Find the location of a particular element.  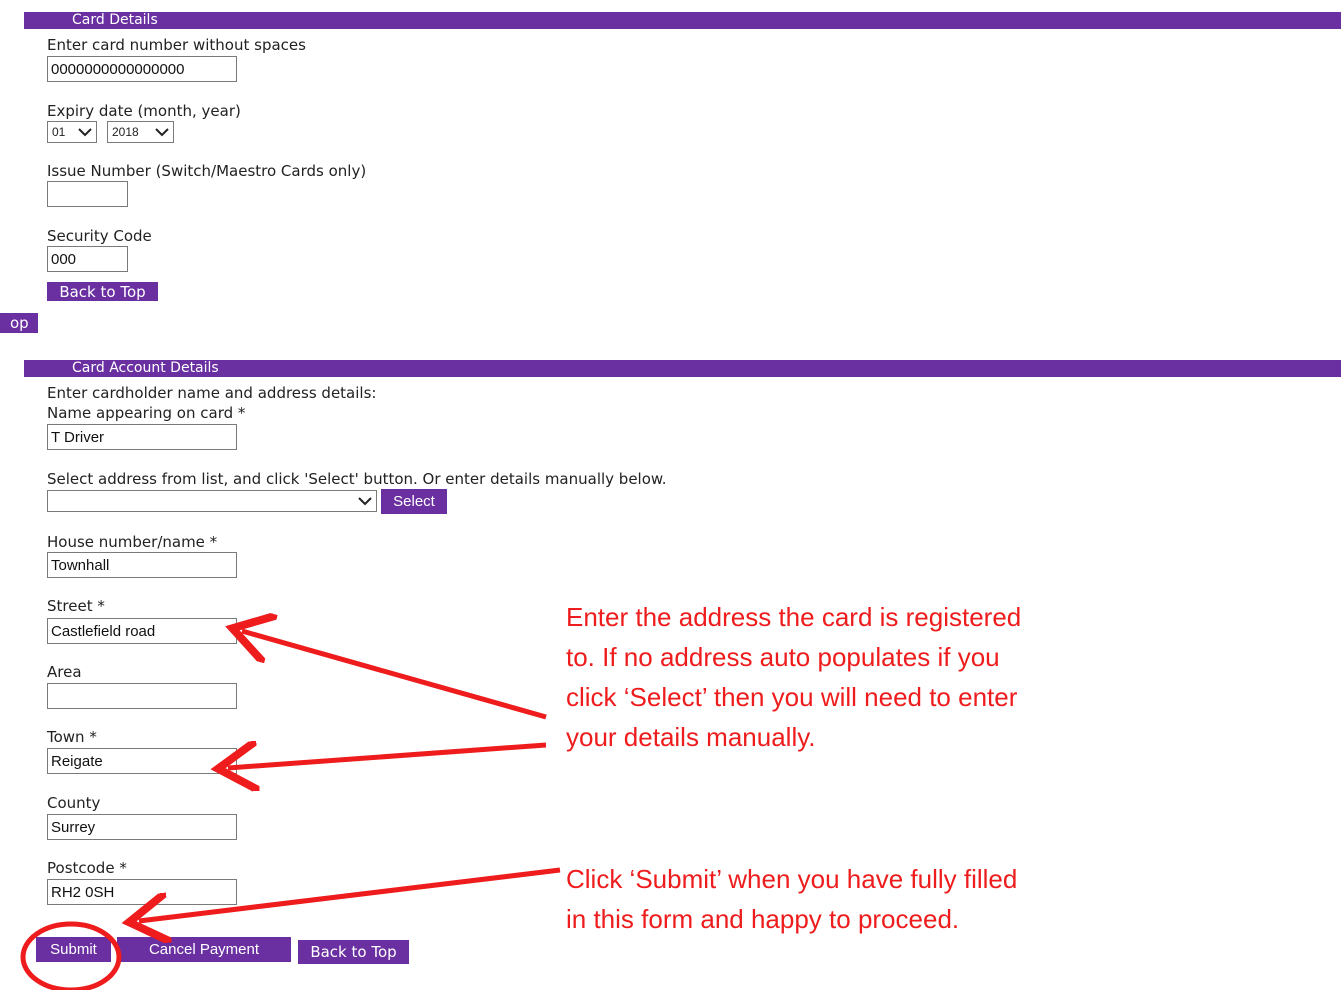

arrow-to-street-field is located at coordinates (394, 675).